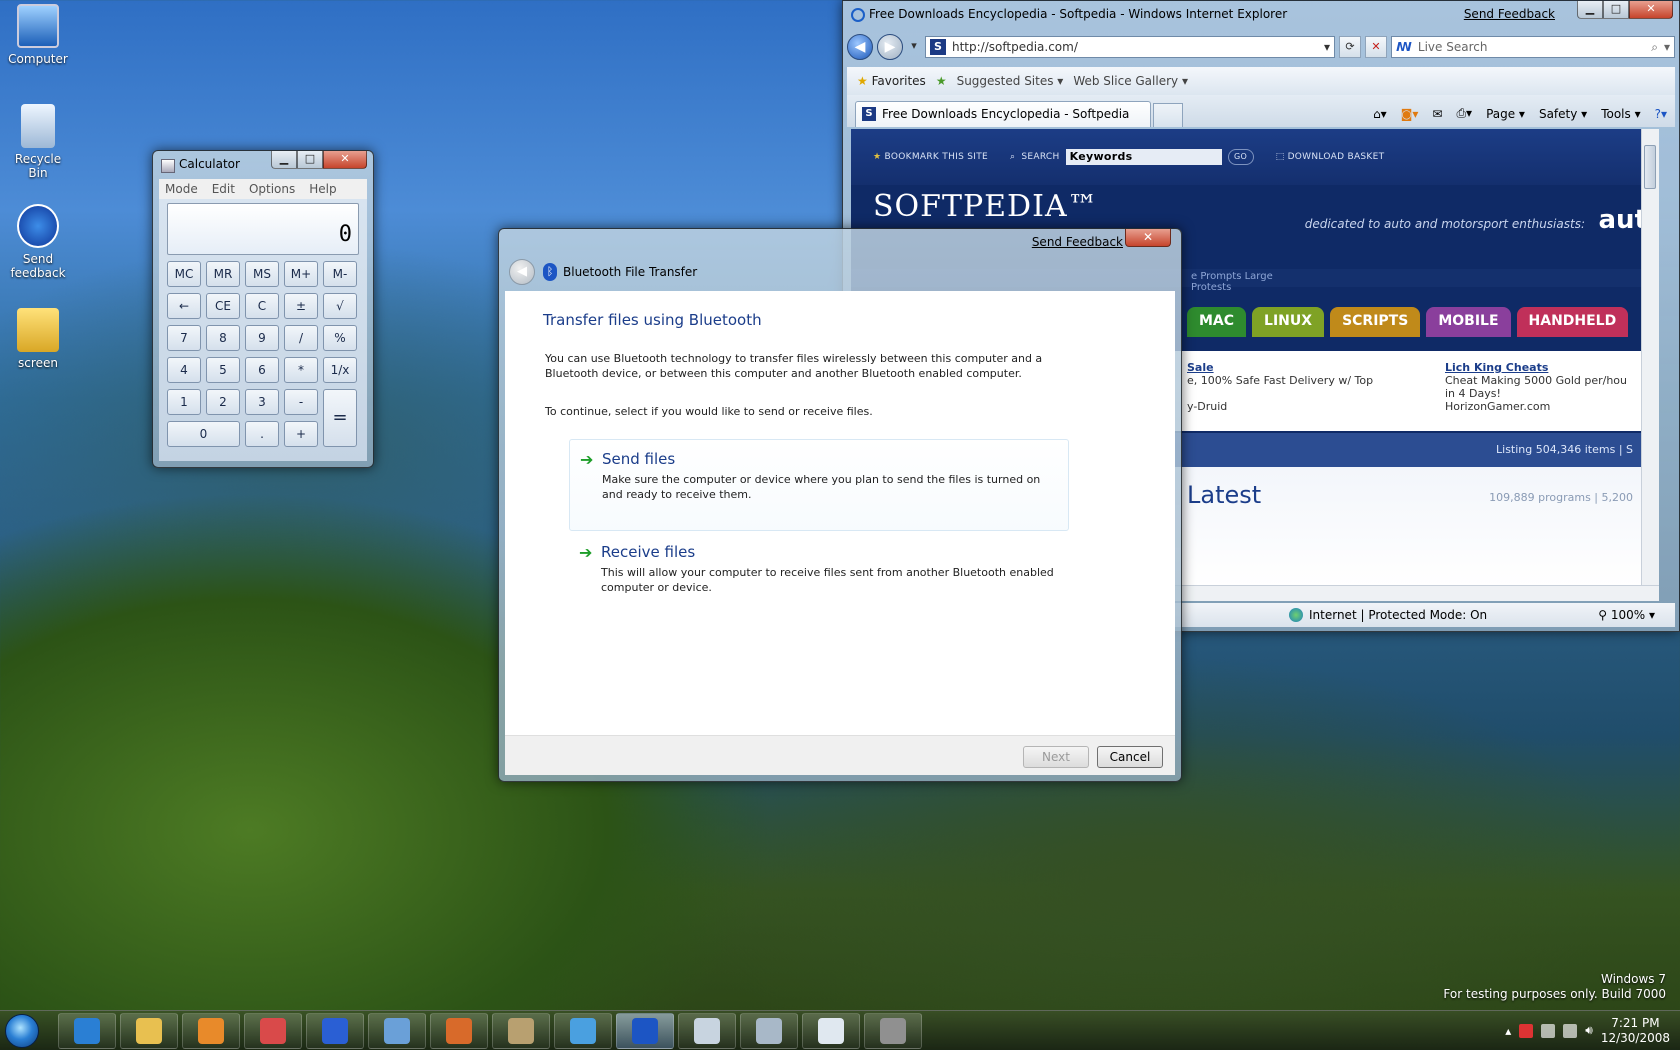  Describe the element at coordinates (1388, 615) in the screenshot. I see `security-zone: Internet | Protected Mode: On` at that location.